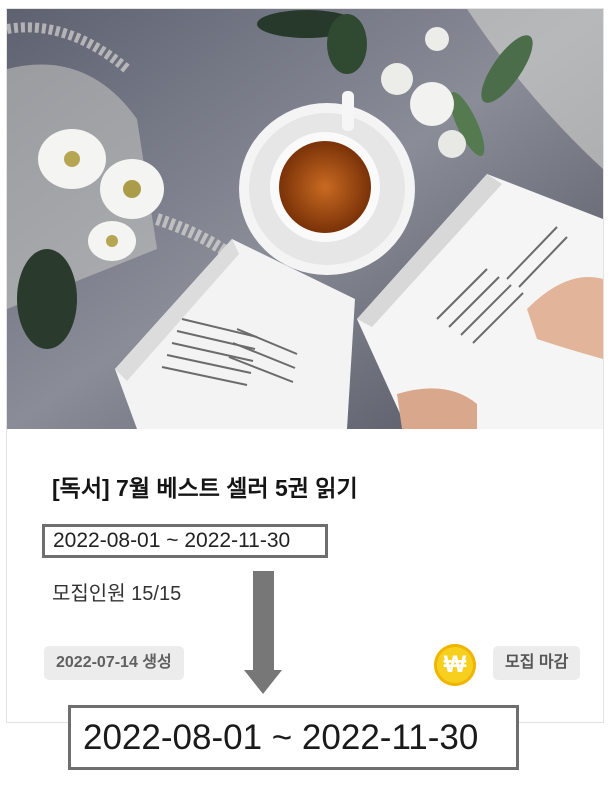 Image resolution: width=614 pixels, height=791 pixels. I want to click on card-title: [독서] 7월 베스트 셀러 5권 읽기, so click(205, 486).